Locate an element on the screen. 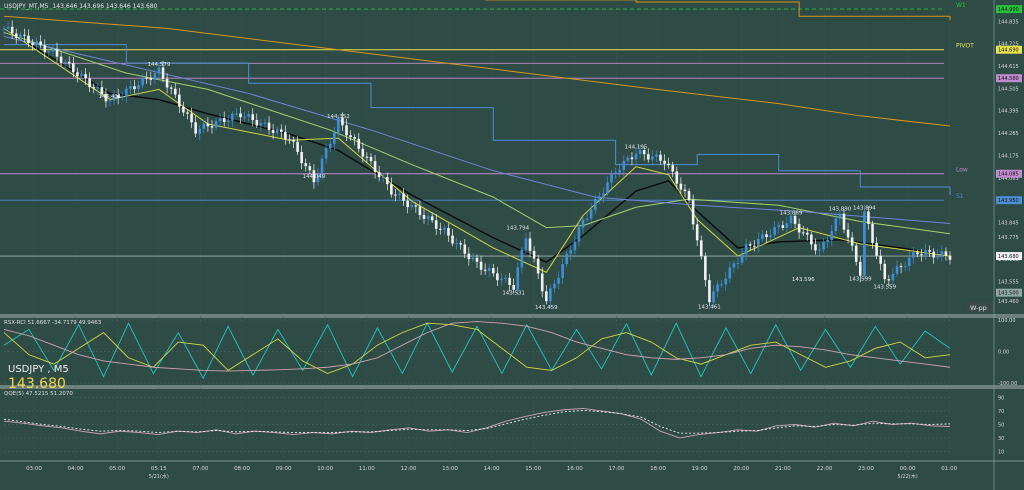 Image resolution: width=1024 pixels, height=490 pixels. panel-scale-label: -100.00 is located at coordinates (1007, 384).